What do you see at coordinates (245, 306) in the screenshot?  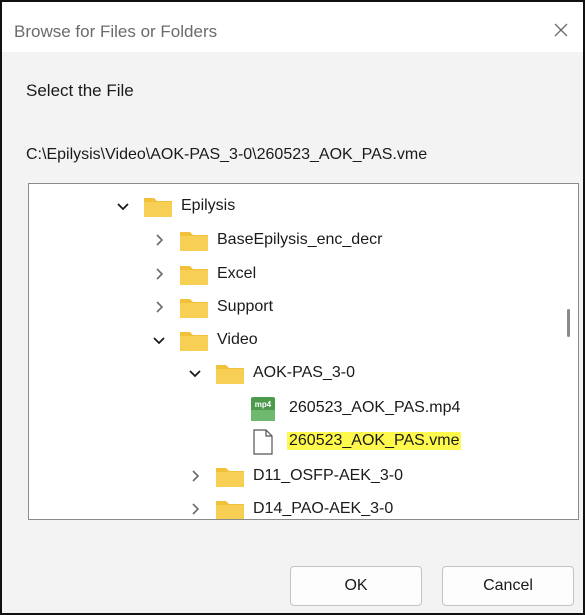 I see `tree-item-label: Support` at bounding box center [245, 306].